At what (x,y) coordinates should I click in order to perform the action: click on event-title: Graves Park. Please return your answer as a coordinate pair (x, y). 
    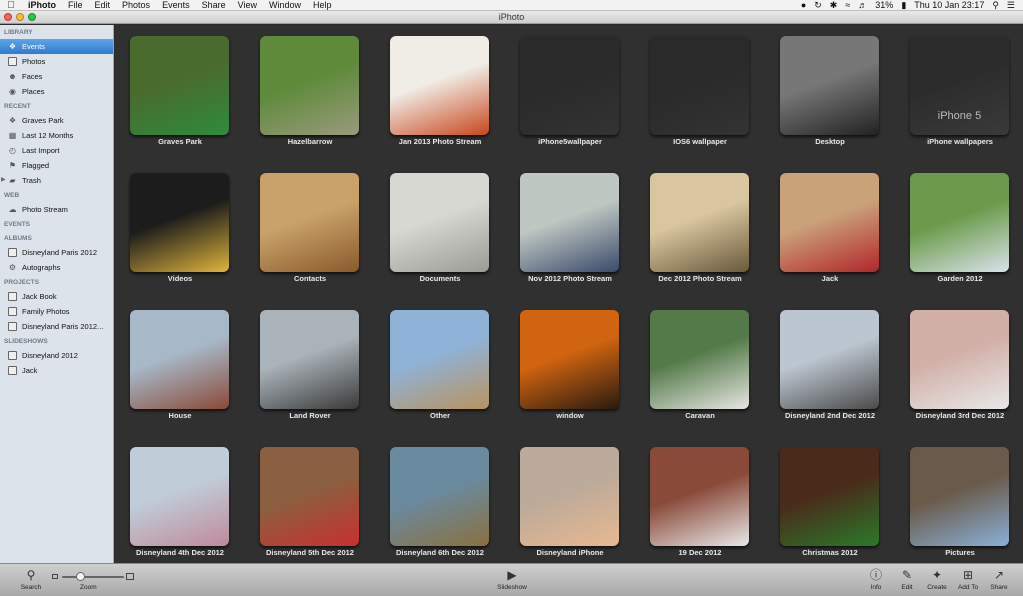
    Looking at the image, I should click on (180, 141).